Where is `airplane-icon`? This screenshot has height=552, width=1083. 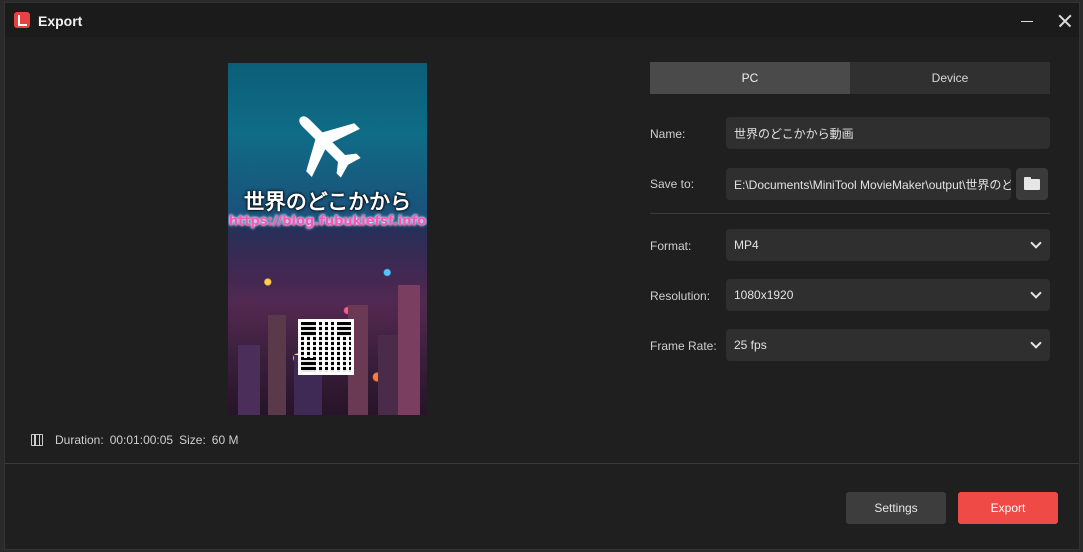 airplane-icon is located at coordinates (330, 147).